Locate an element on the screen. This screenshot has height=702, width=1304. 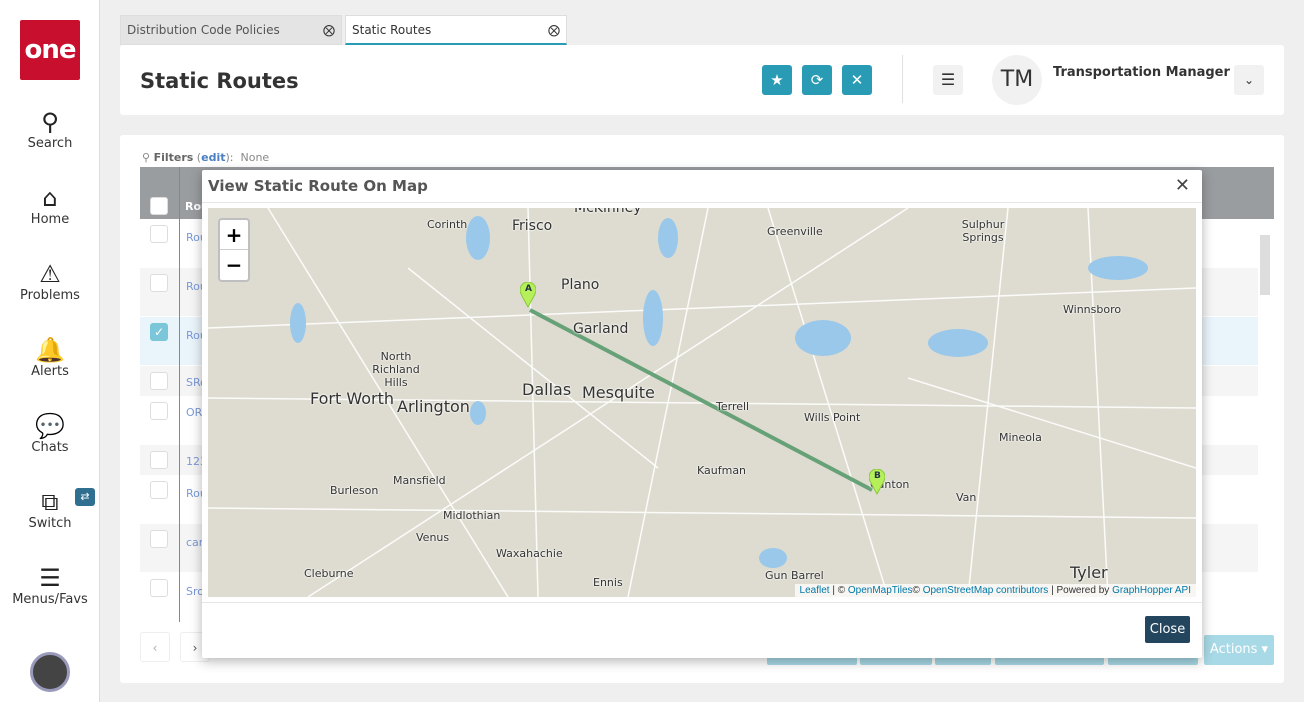
map-label: Tyler is located at coordinates (1089, 572).